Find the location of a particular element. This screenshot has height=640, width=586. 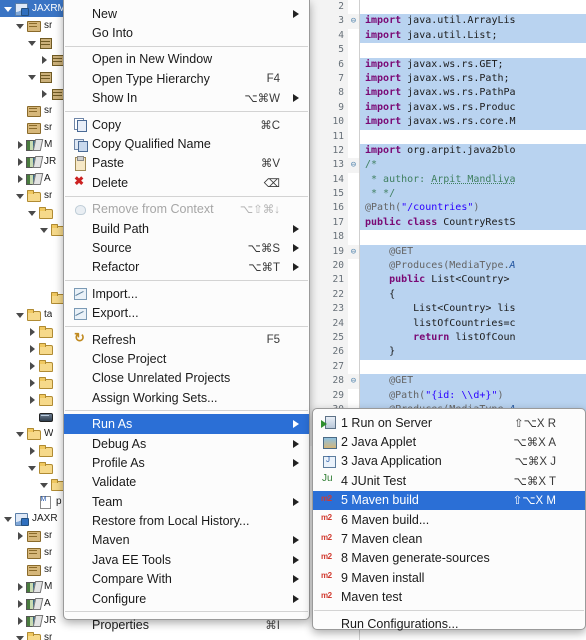

menu-item-copy: Copy ⌘C is located at coordinates (186, 124).